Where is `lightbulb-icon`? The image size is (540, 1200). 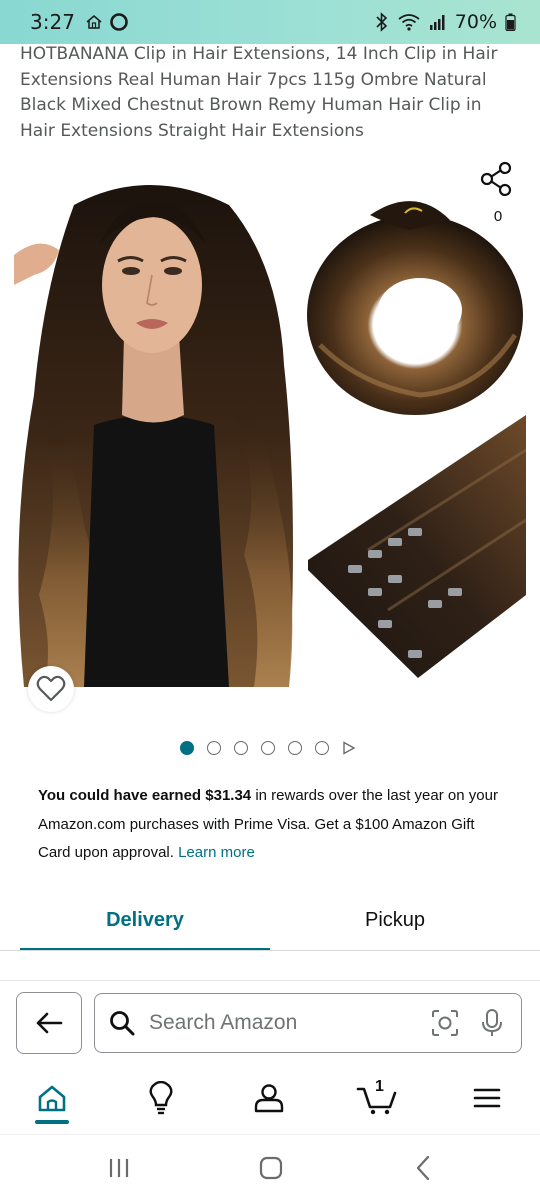 lightbulb-icon is located at coordinates (161, 1098).